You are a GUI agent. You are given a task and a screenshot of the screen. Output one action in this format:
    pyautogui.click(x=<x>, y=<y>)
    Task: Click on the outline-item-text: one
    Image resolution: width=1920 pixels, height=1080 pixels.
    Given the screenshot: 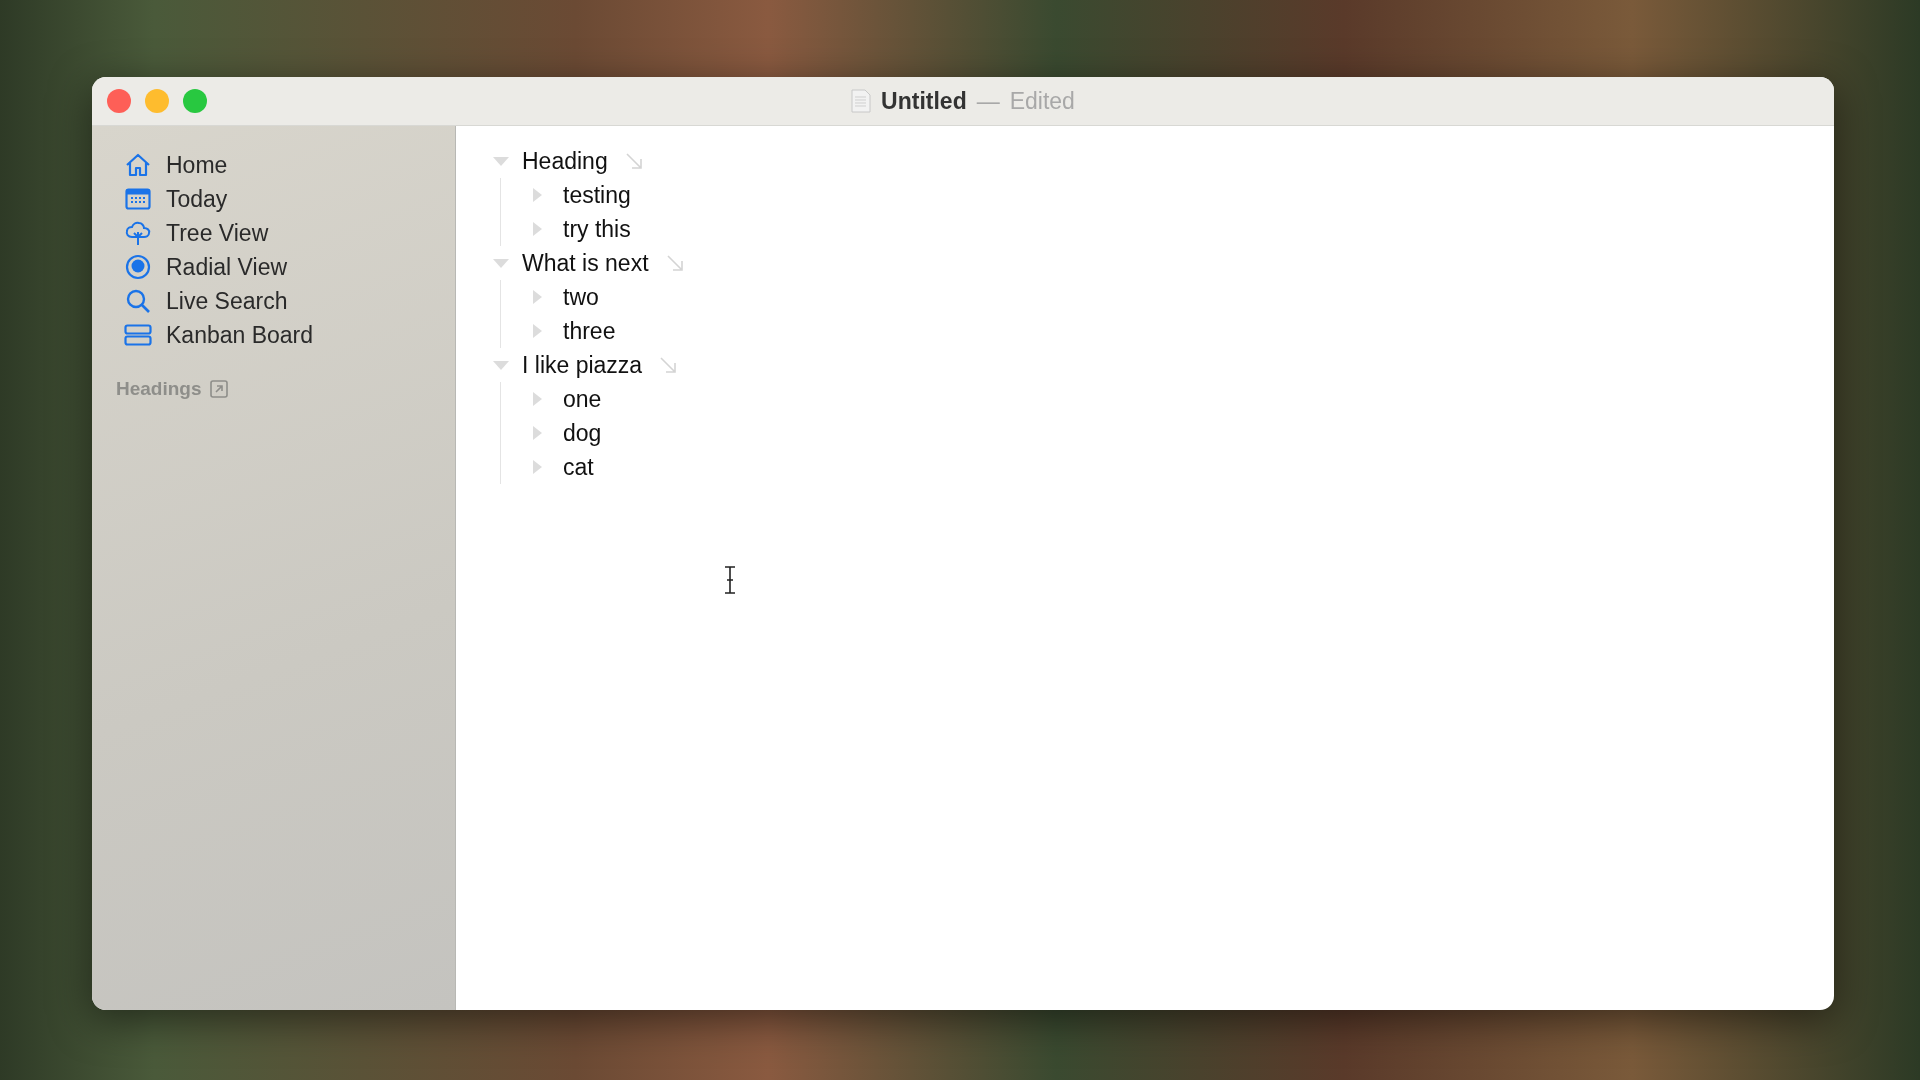 What is the action you would take?
    pyautogui.click(x=582, y=399)
    